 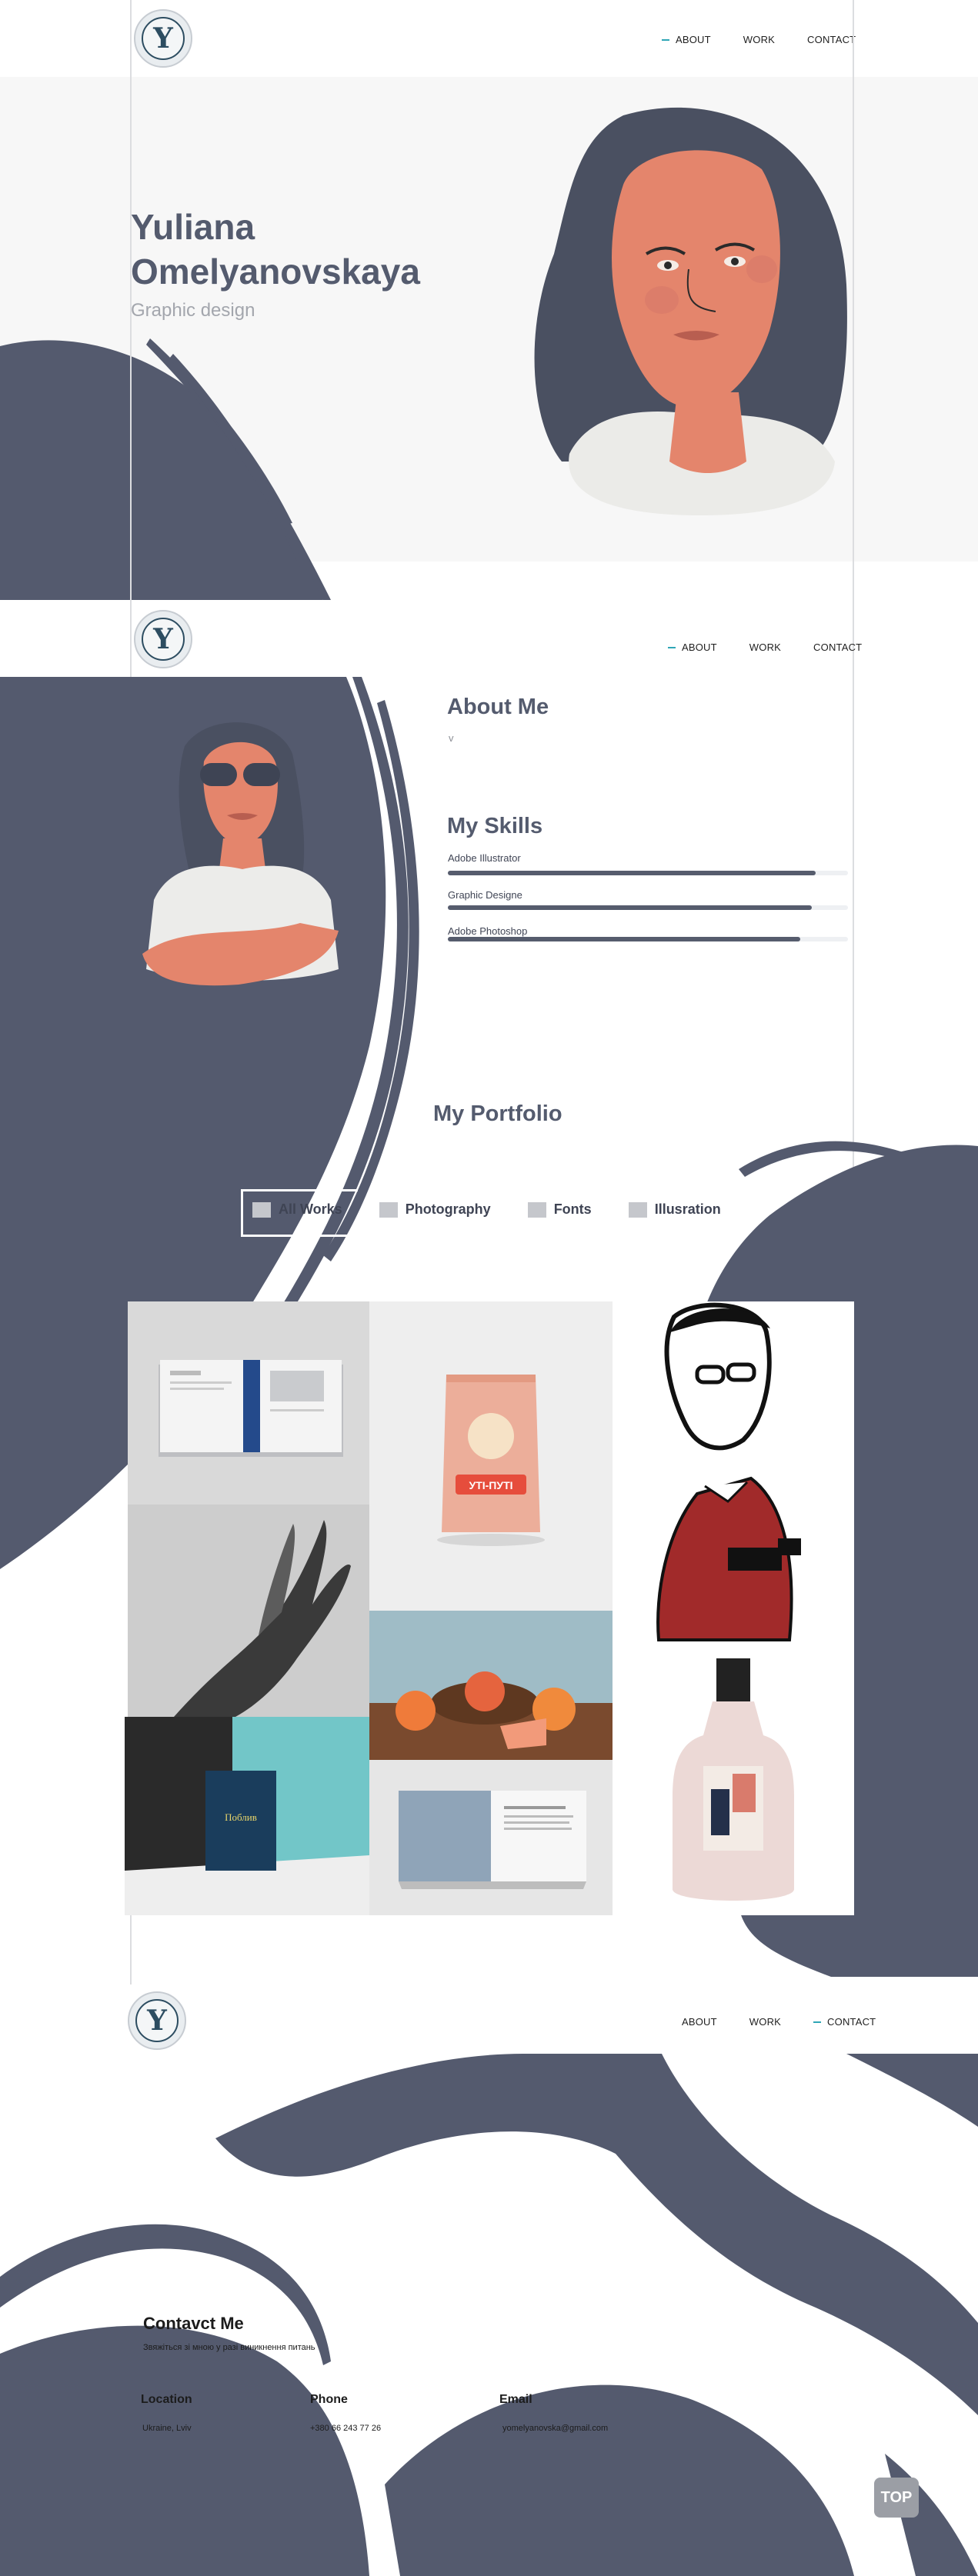 What do you see at coordinates (193, 310) in the screenshot?
I see `hero-subtitle: Graphic design` at bounding box center [193, 310].